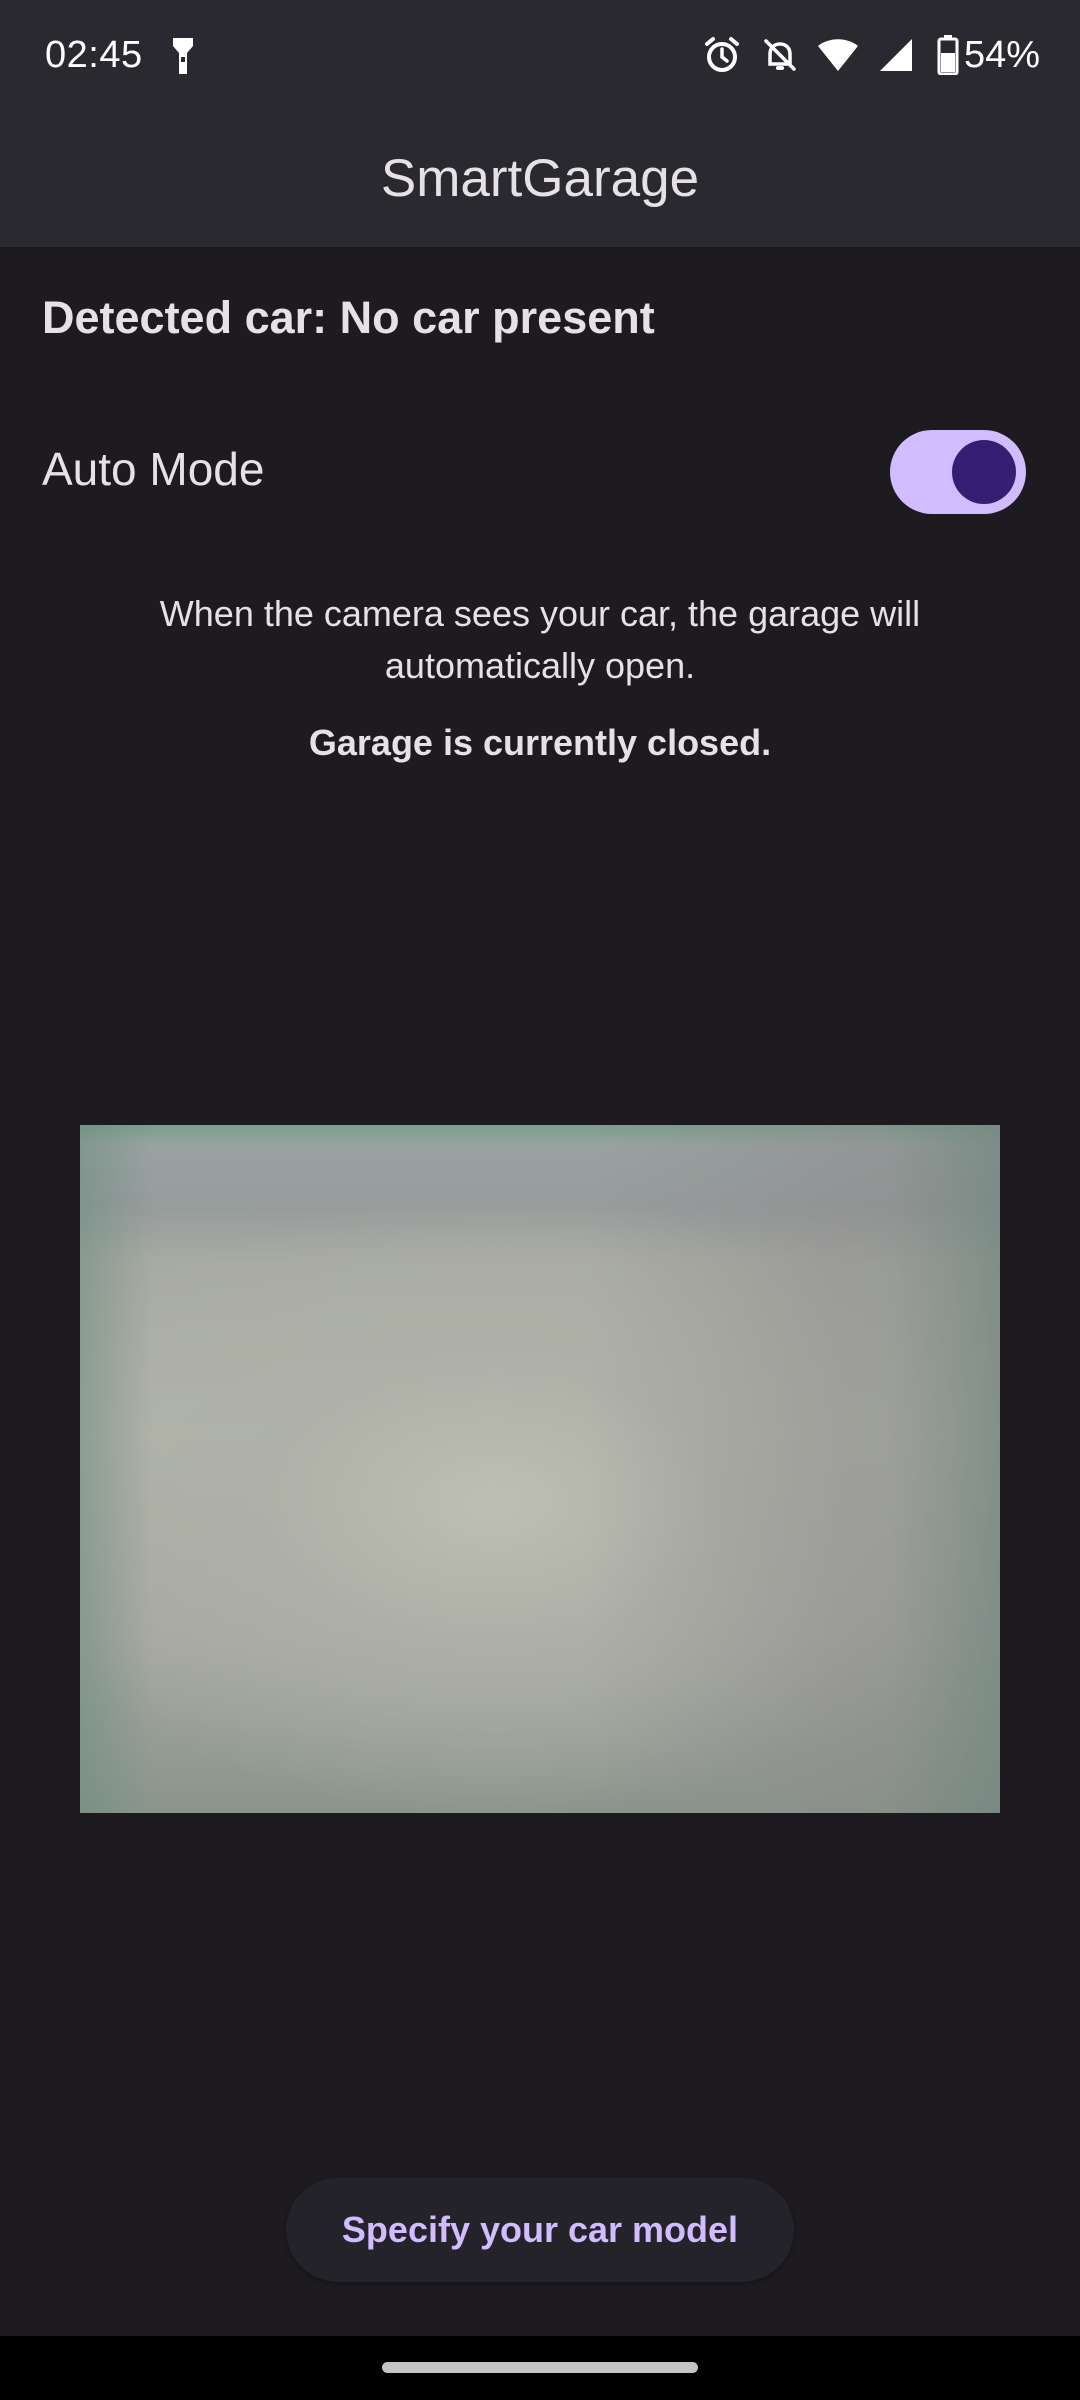 The height and width of the screenshot is (2400, 1080). I want to click on status-icons: 54%, so click(863, 55).